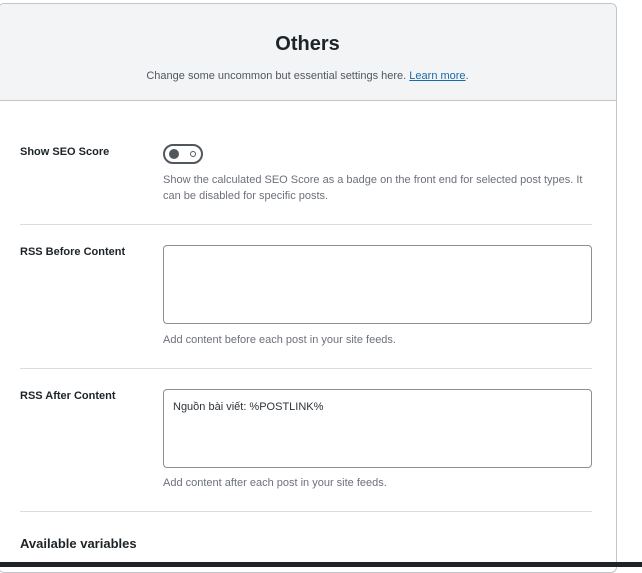  I want to click on seo-score-toggle, so click(183, 154).